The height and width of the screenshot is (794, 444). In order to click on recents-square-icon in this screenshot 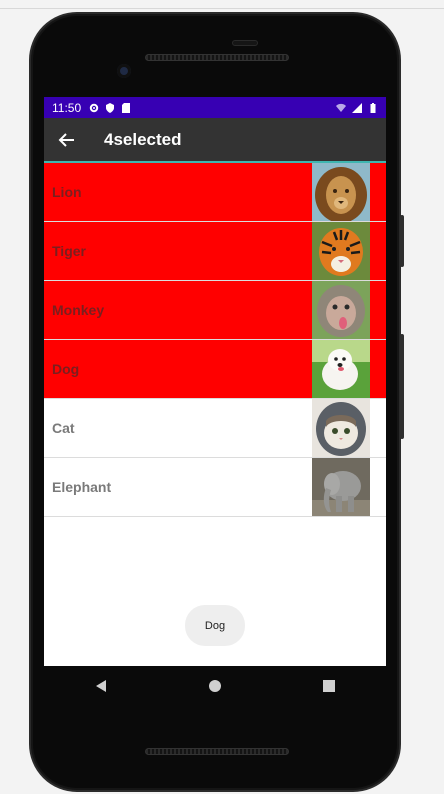, I will do `click(329, 686)`.